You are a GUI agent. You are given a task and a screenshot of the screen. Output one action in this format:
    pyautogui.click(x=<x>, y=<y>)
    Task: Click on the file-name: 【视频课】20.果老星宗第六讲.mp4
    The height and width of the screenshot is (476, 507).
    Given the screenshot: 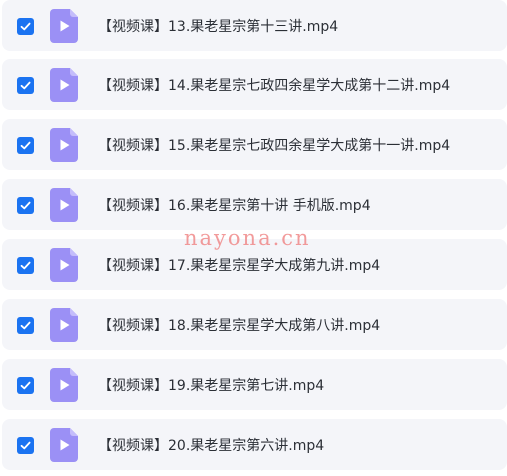 What is the action you would take?
    pyautogui.click(x=211, y=445)
    